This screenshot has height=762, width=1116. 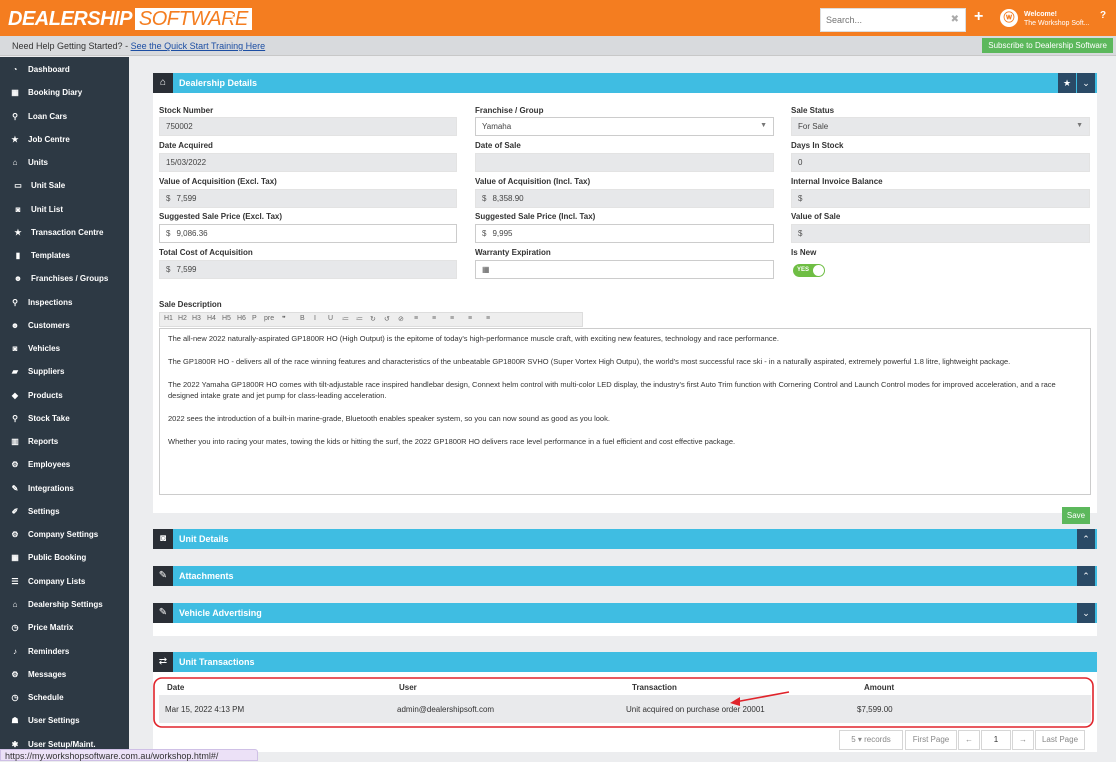 I want to click on sidebar-item-loan-cars: ⚲ Loan Cars, so click(x=64, y=117).